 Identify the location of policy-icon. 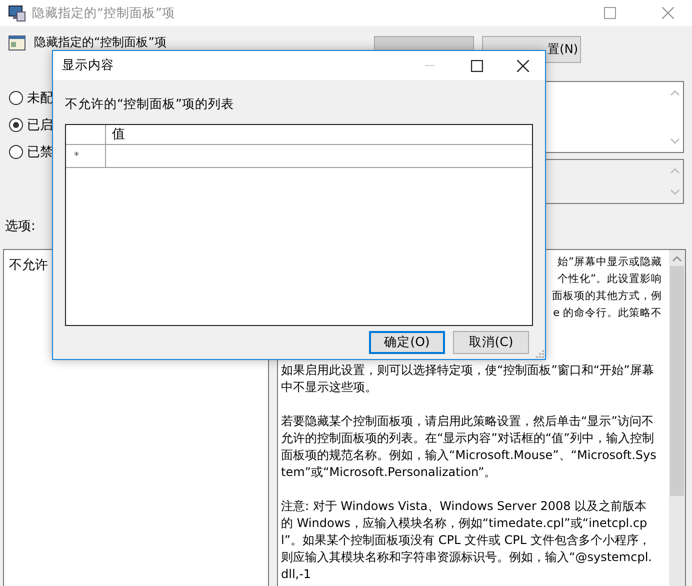
(17, 43).